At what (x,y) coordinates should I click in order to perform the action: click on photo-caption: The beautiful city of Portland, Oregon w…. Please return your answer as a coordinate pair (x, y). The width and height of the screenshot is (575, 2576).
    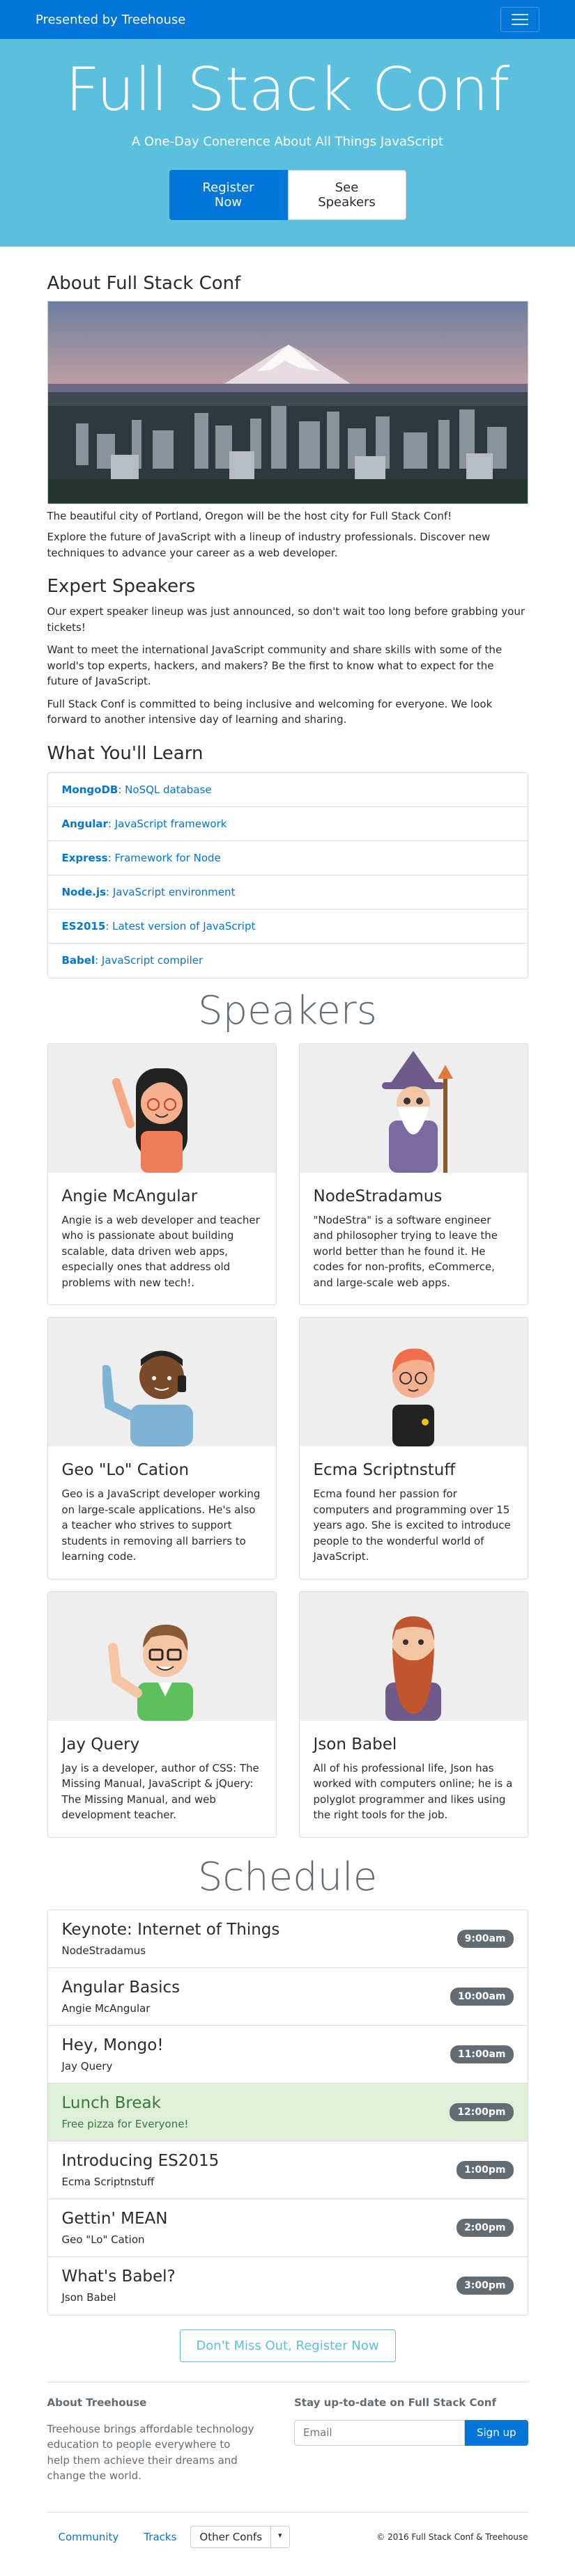
    Looking at the image, I should click on (249, 516).